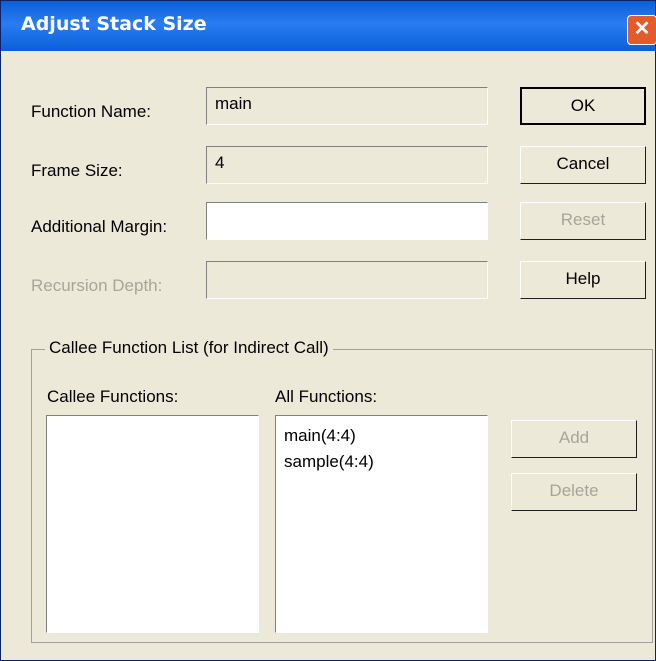 This screenshot has width=656, height=661. What do you see at coordinates (99, 226) in the screenshot?
I see `additional-margin-label: Additional Margin:` at bounding box center [99, 226].